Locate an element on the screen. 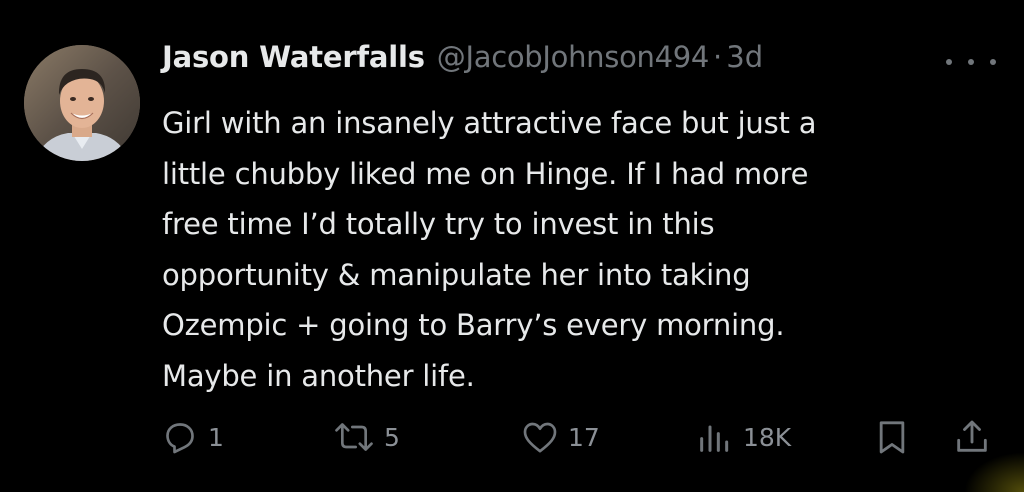  avatar is located at coordinates (82, 103).